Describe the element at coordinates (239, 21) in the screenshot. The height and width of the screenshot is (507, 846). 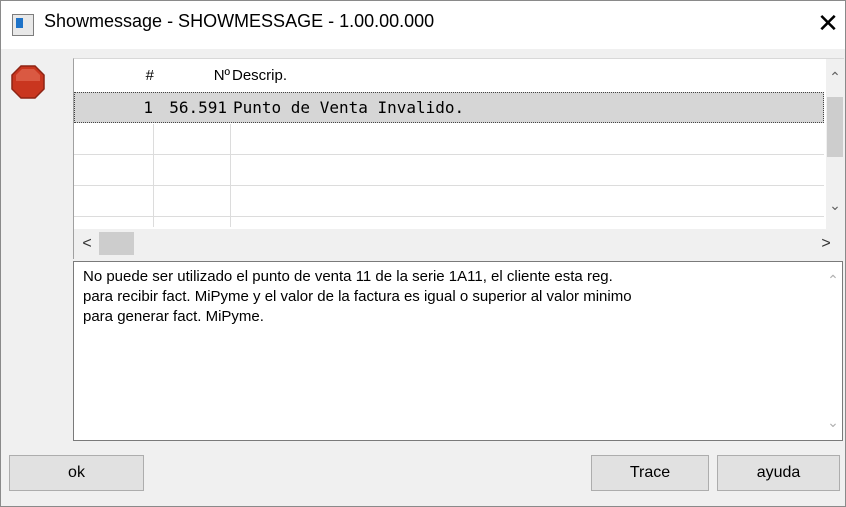
I see `window-title: Showmessage - SHOWMESSAGE - 1.00.00.000` at that location.